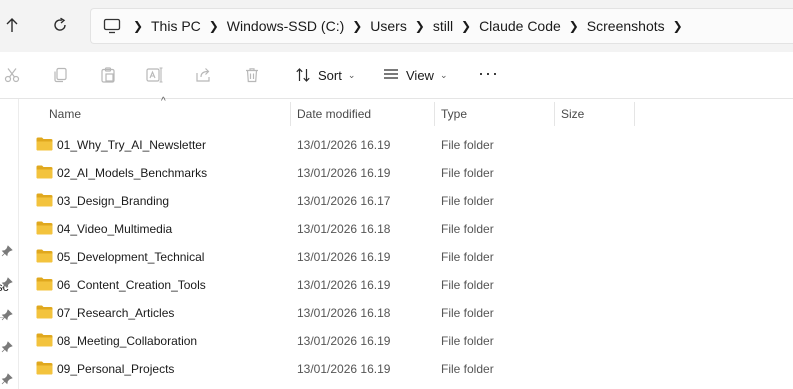  I want to click on column-header-type: Type, so click(454, 114).